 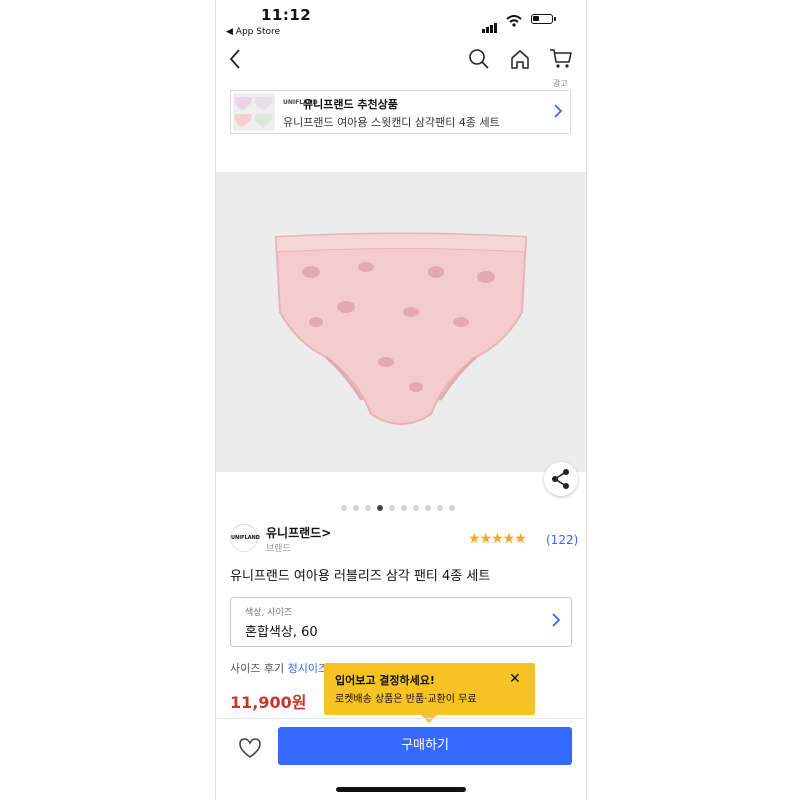 I want to click on search-icon, so click(x=479, y=61).